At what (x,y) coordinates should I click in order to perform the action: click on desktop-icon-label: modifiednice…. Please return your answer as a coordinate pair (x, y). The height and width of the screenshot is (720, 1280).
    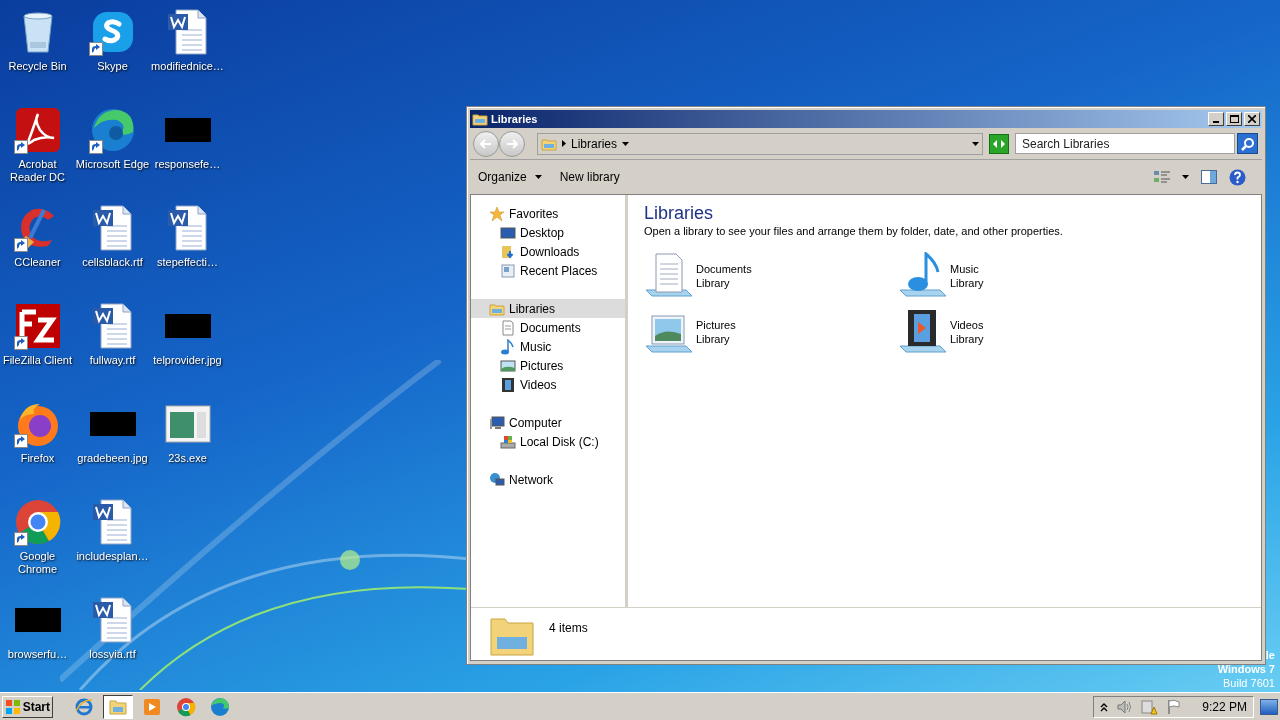
    Looking at the image, I should click on (187, 66).